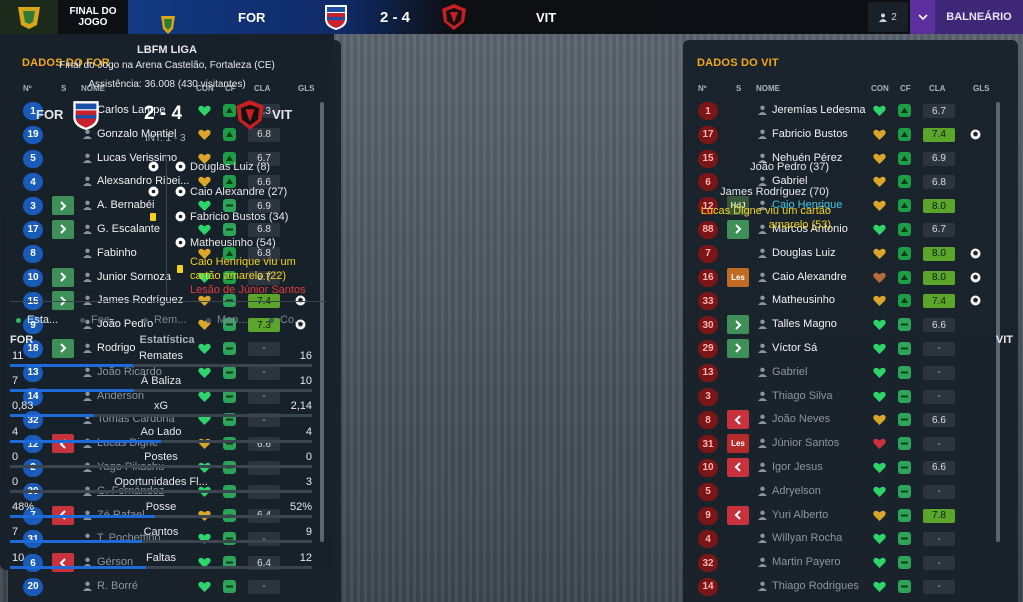 Image resolution: width=1023 pixels, height=602 pixels. I want to click on player-row: 10 Igor Jesus 6.6, so click(850, 469).